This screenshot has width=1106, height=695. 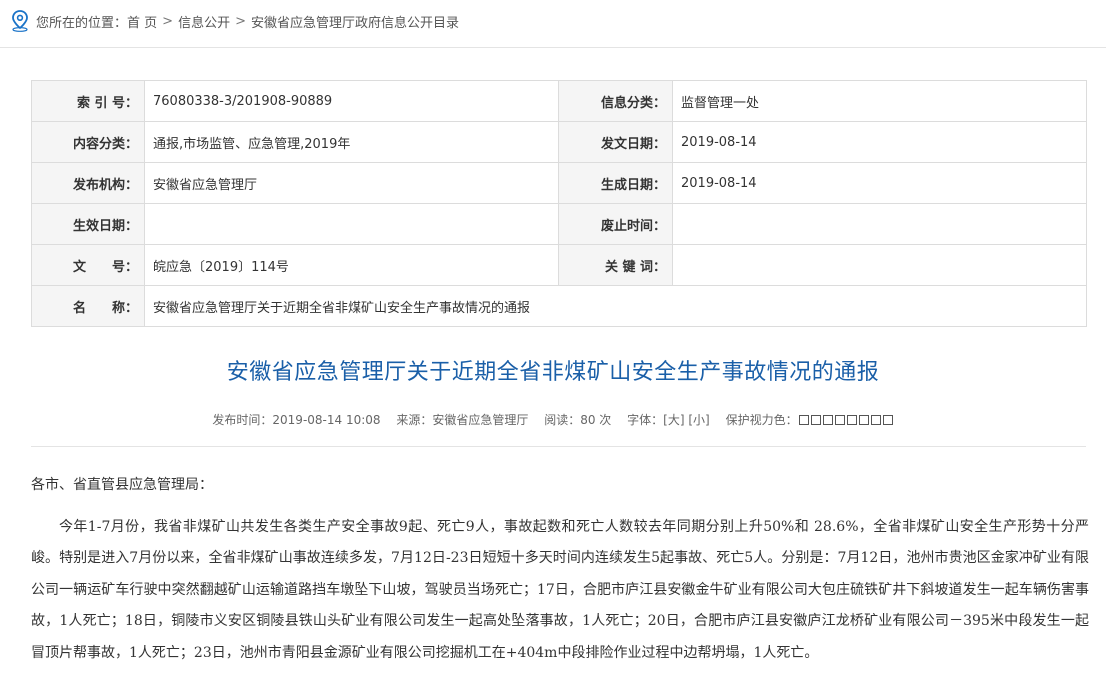 I want to click on metadata-row: 生效日期： 废止时间：, so click(x=559, y=224).